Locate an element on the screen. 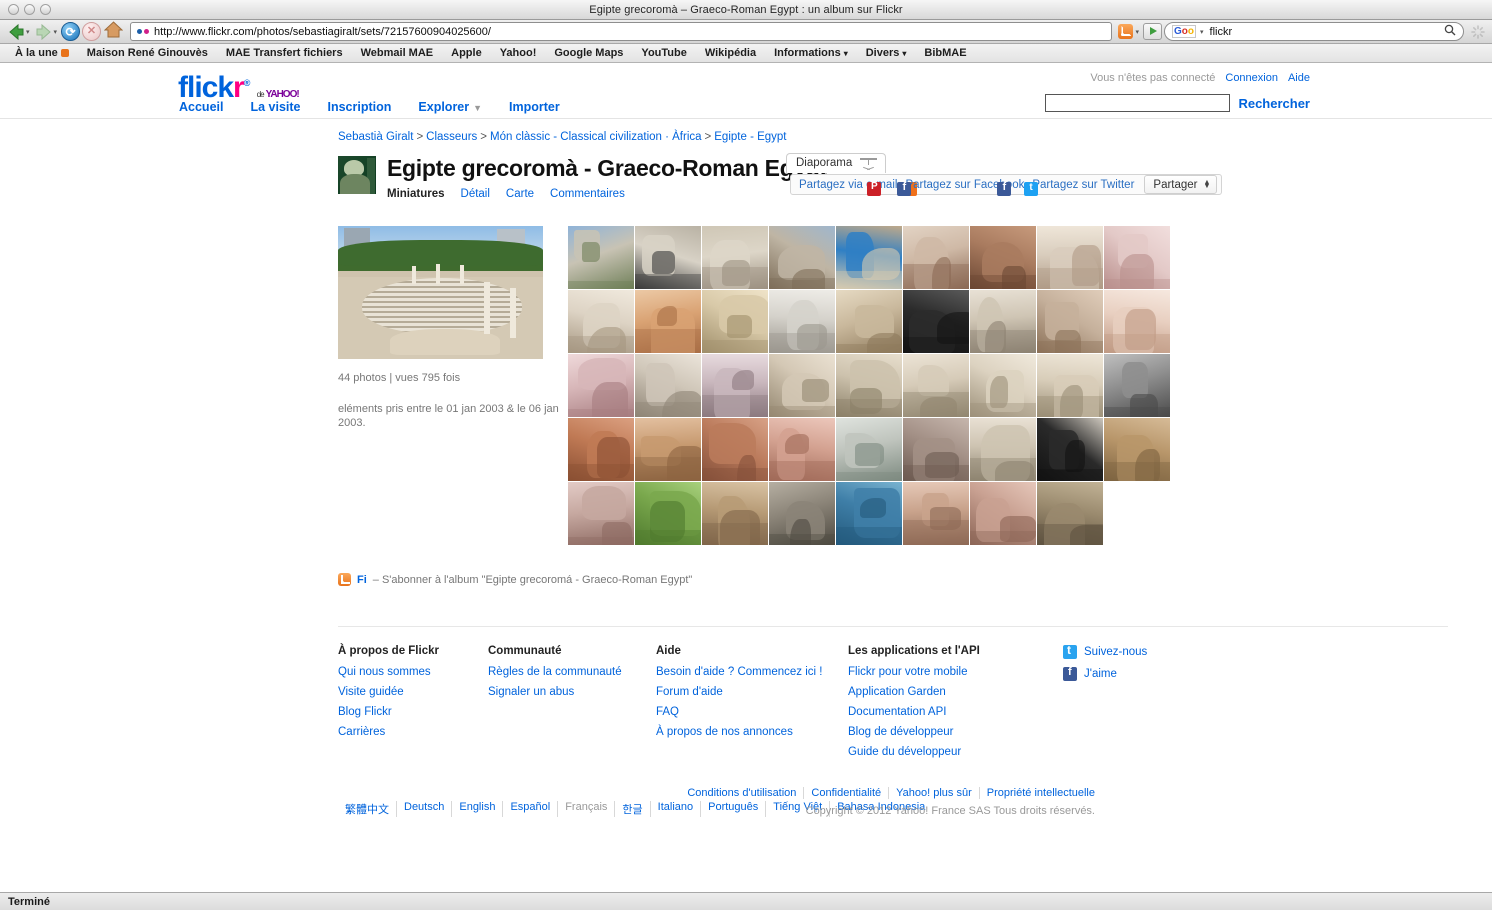  forward-button: ▾ is located at coordinates (47, 32).